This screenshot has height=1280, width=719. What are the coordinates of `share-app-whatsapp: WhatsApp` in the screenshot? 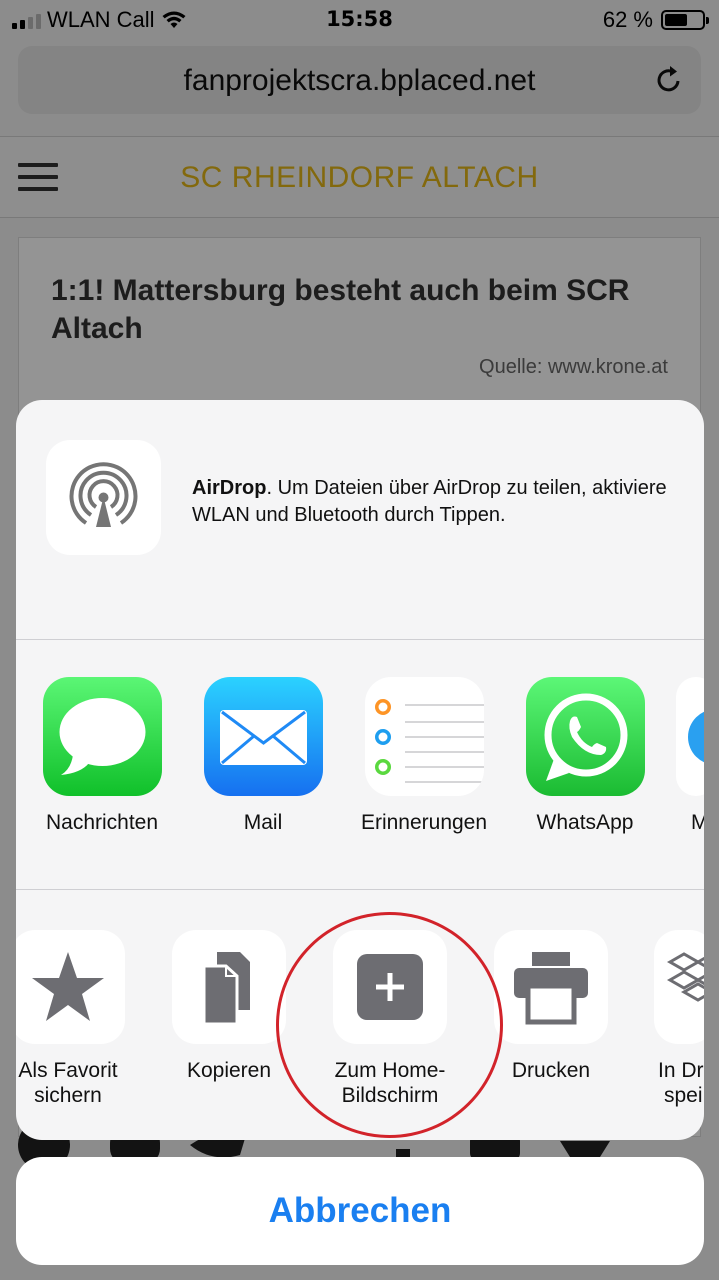 It's located at (585, 756).